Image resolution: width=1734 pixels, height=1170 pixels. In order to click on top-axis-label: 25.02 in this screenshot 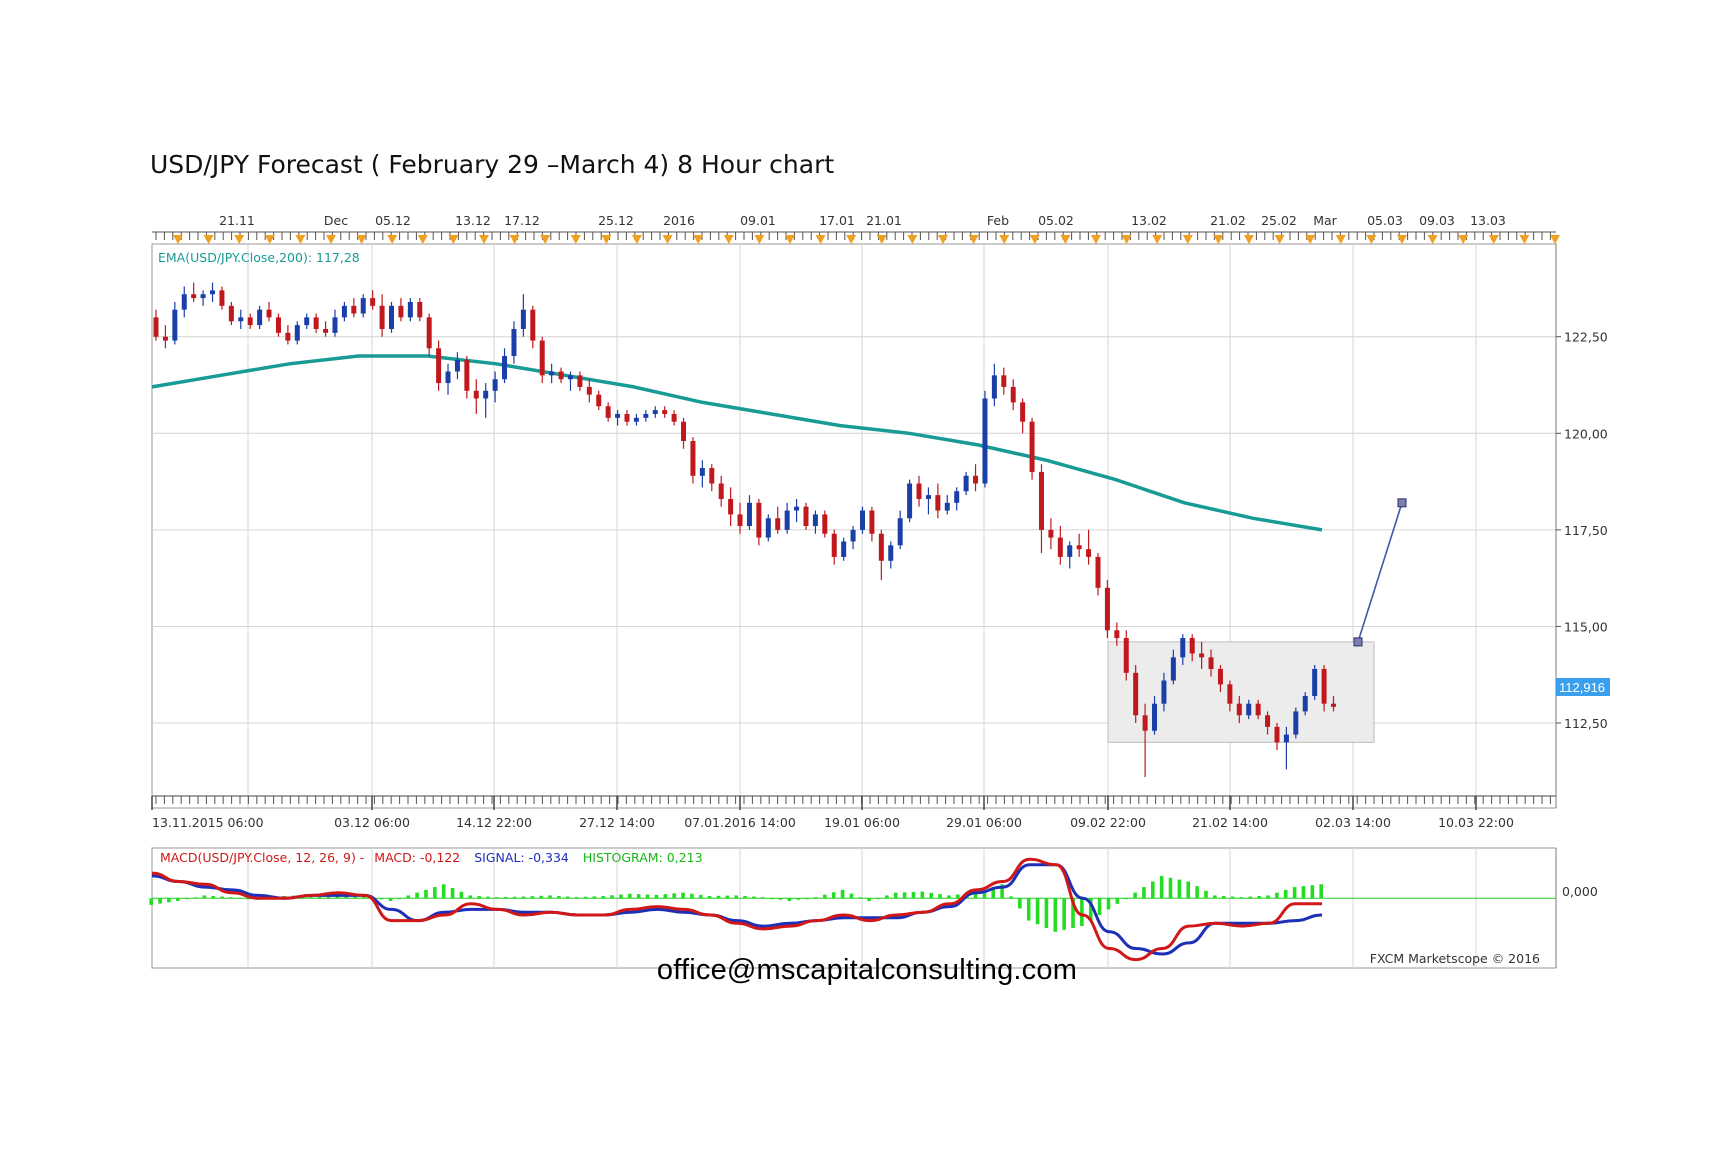, I will do `click(1279, 220)`.